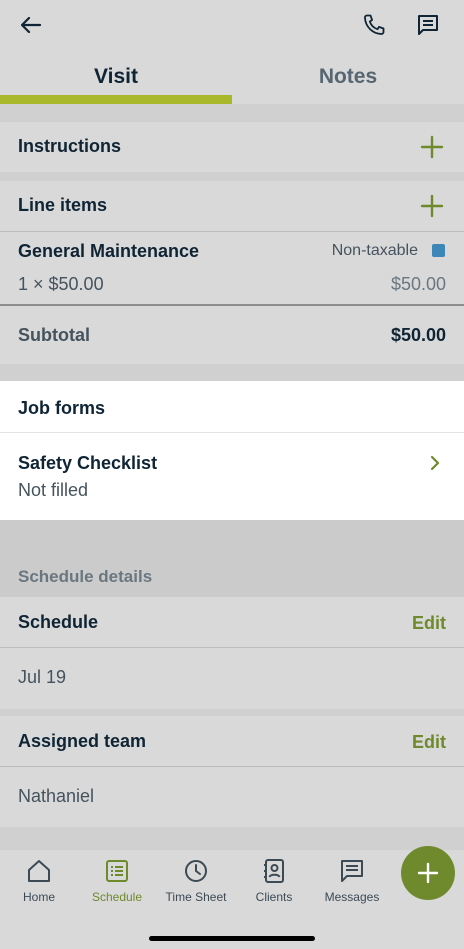  Describe the element at coordinates (63, 205) in the screenshot. I see `line-items-label: Line items` at that location.